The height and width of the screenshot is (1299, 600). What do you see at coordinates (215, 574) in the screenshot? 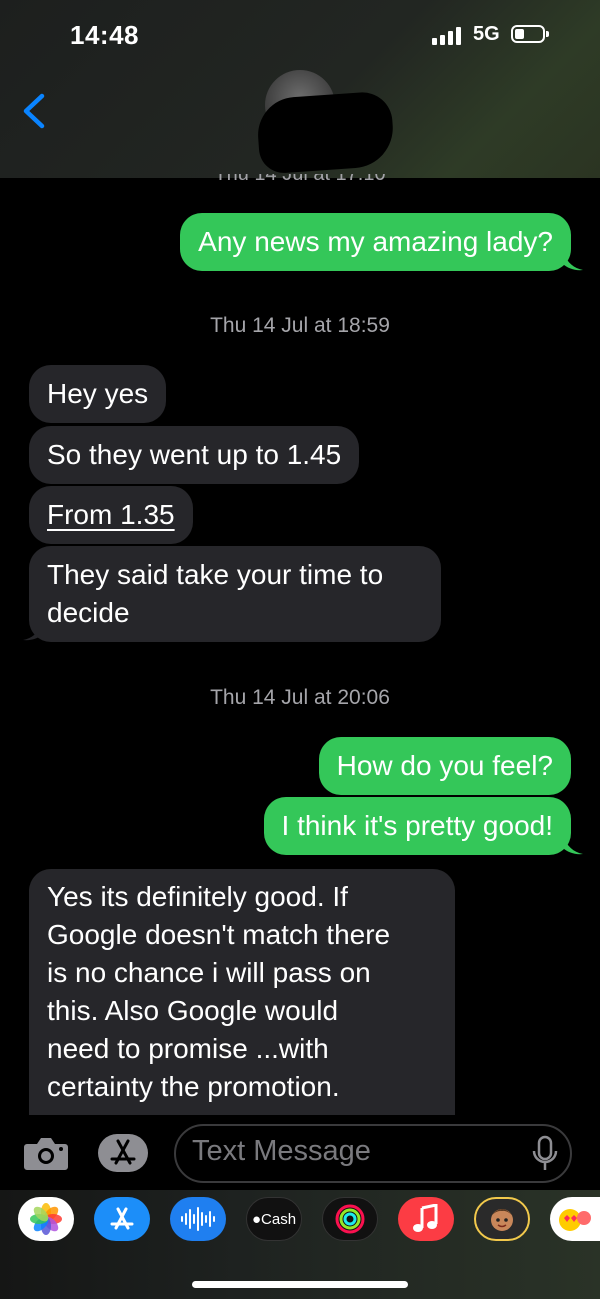
I see `message-line: They said take your time to` at bounding box center [215, 574].